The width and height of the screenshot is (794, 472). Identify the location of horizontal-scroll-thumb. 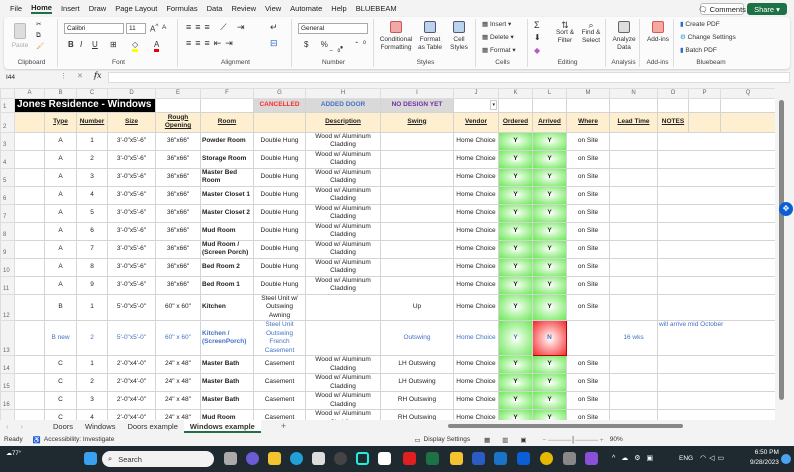
(565, 426).